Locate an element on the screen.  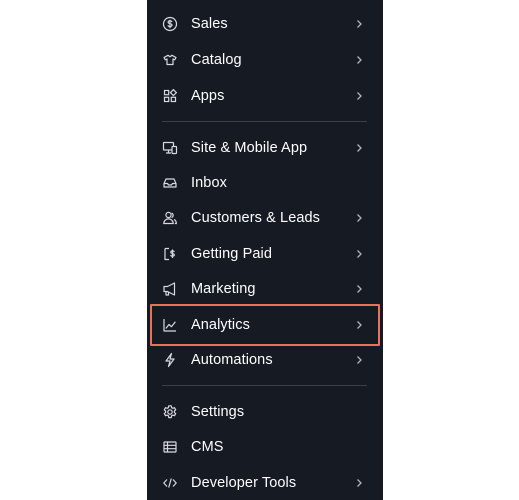
sidebar-item-site-mobile-app: Site & Mobile App is located at coordinates (265, 148).